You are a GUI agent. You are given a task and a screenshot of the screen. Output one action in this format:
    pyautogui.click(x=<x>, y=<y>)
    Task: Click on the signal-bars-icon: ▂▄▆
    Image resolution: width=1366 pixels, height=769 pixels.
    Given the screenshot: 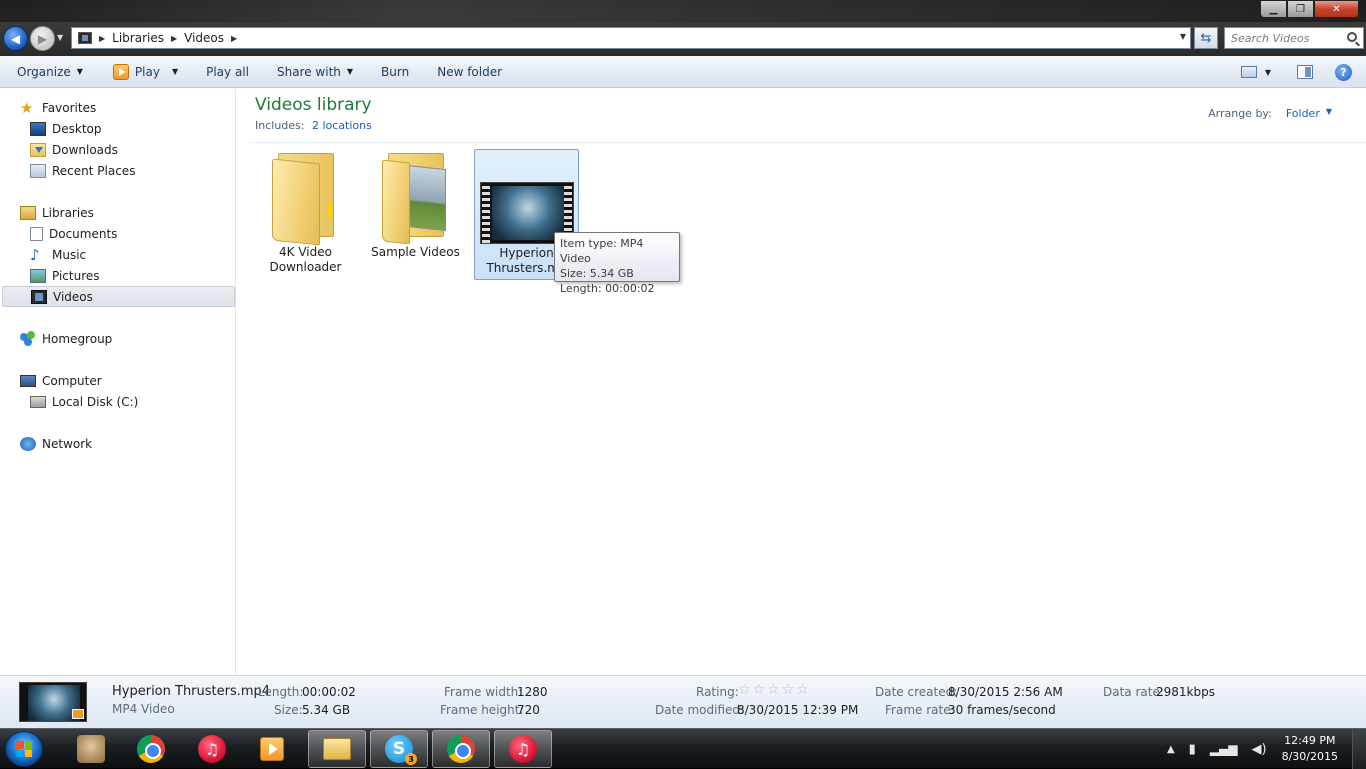 What is the action you would take?
    pyautogui.click(x=1224, y=749)
    